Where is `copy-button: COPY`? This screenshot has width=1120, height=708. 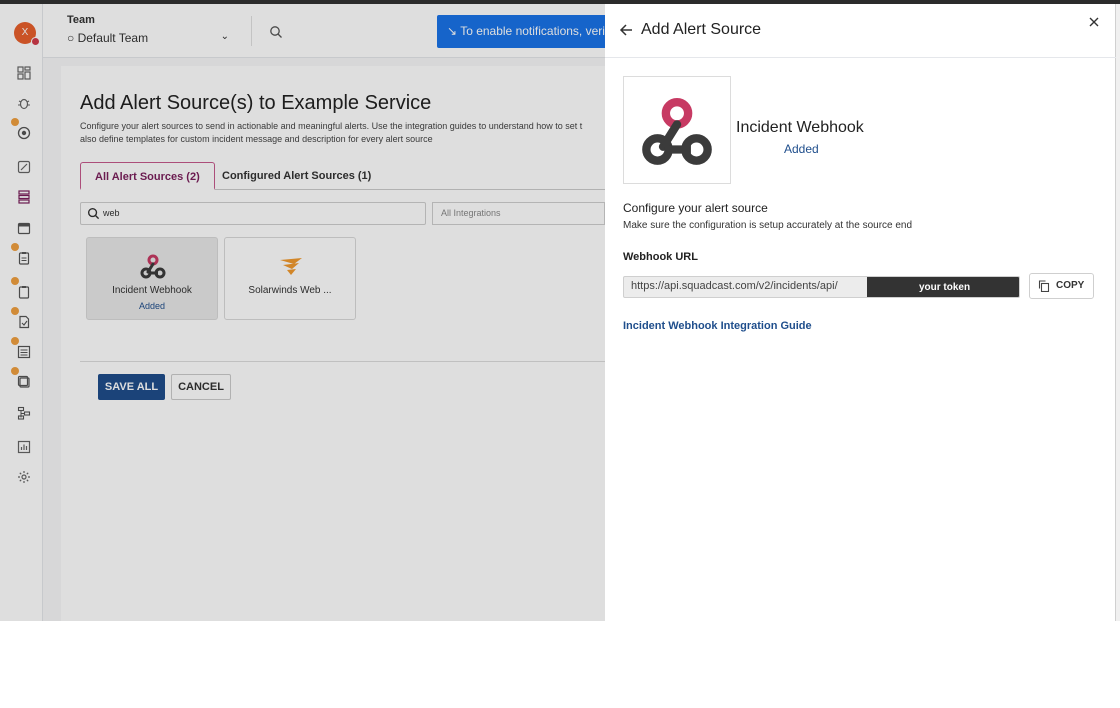 copy-button: COPY is located at coordinates (1061, 286).